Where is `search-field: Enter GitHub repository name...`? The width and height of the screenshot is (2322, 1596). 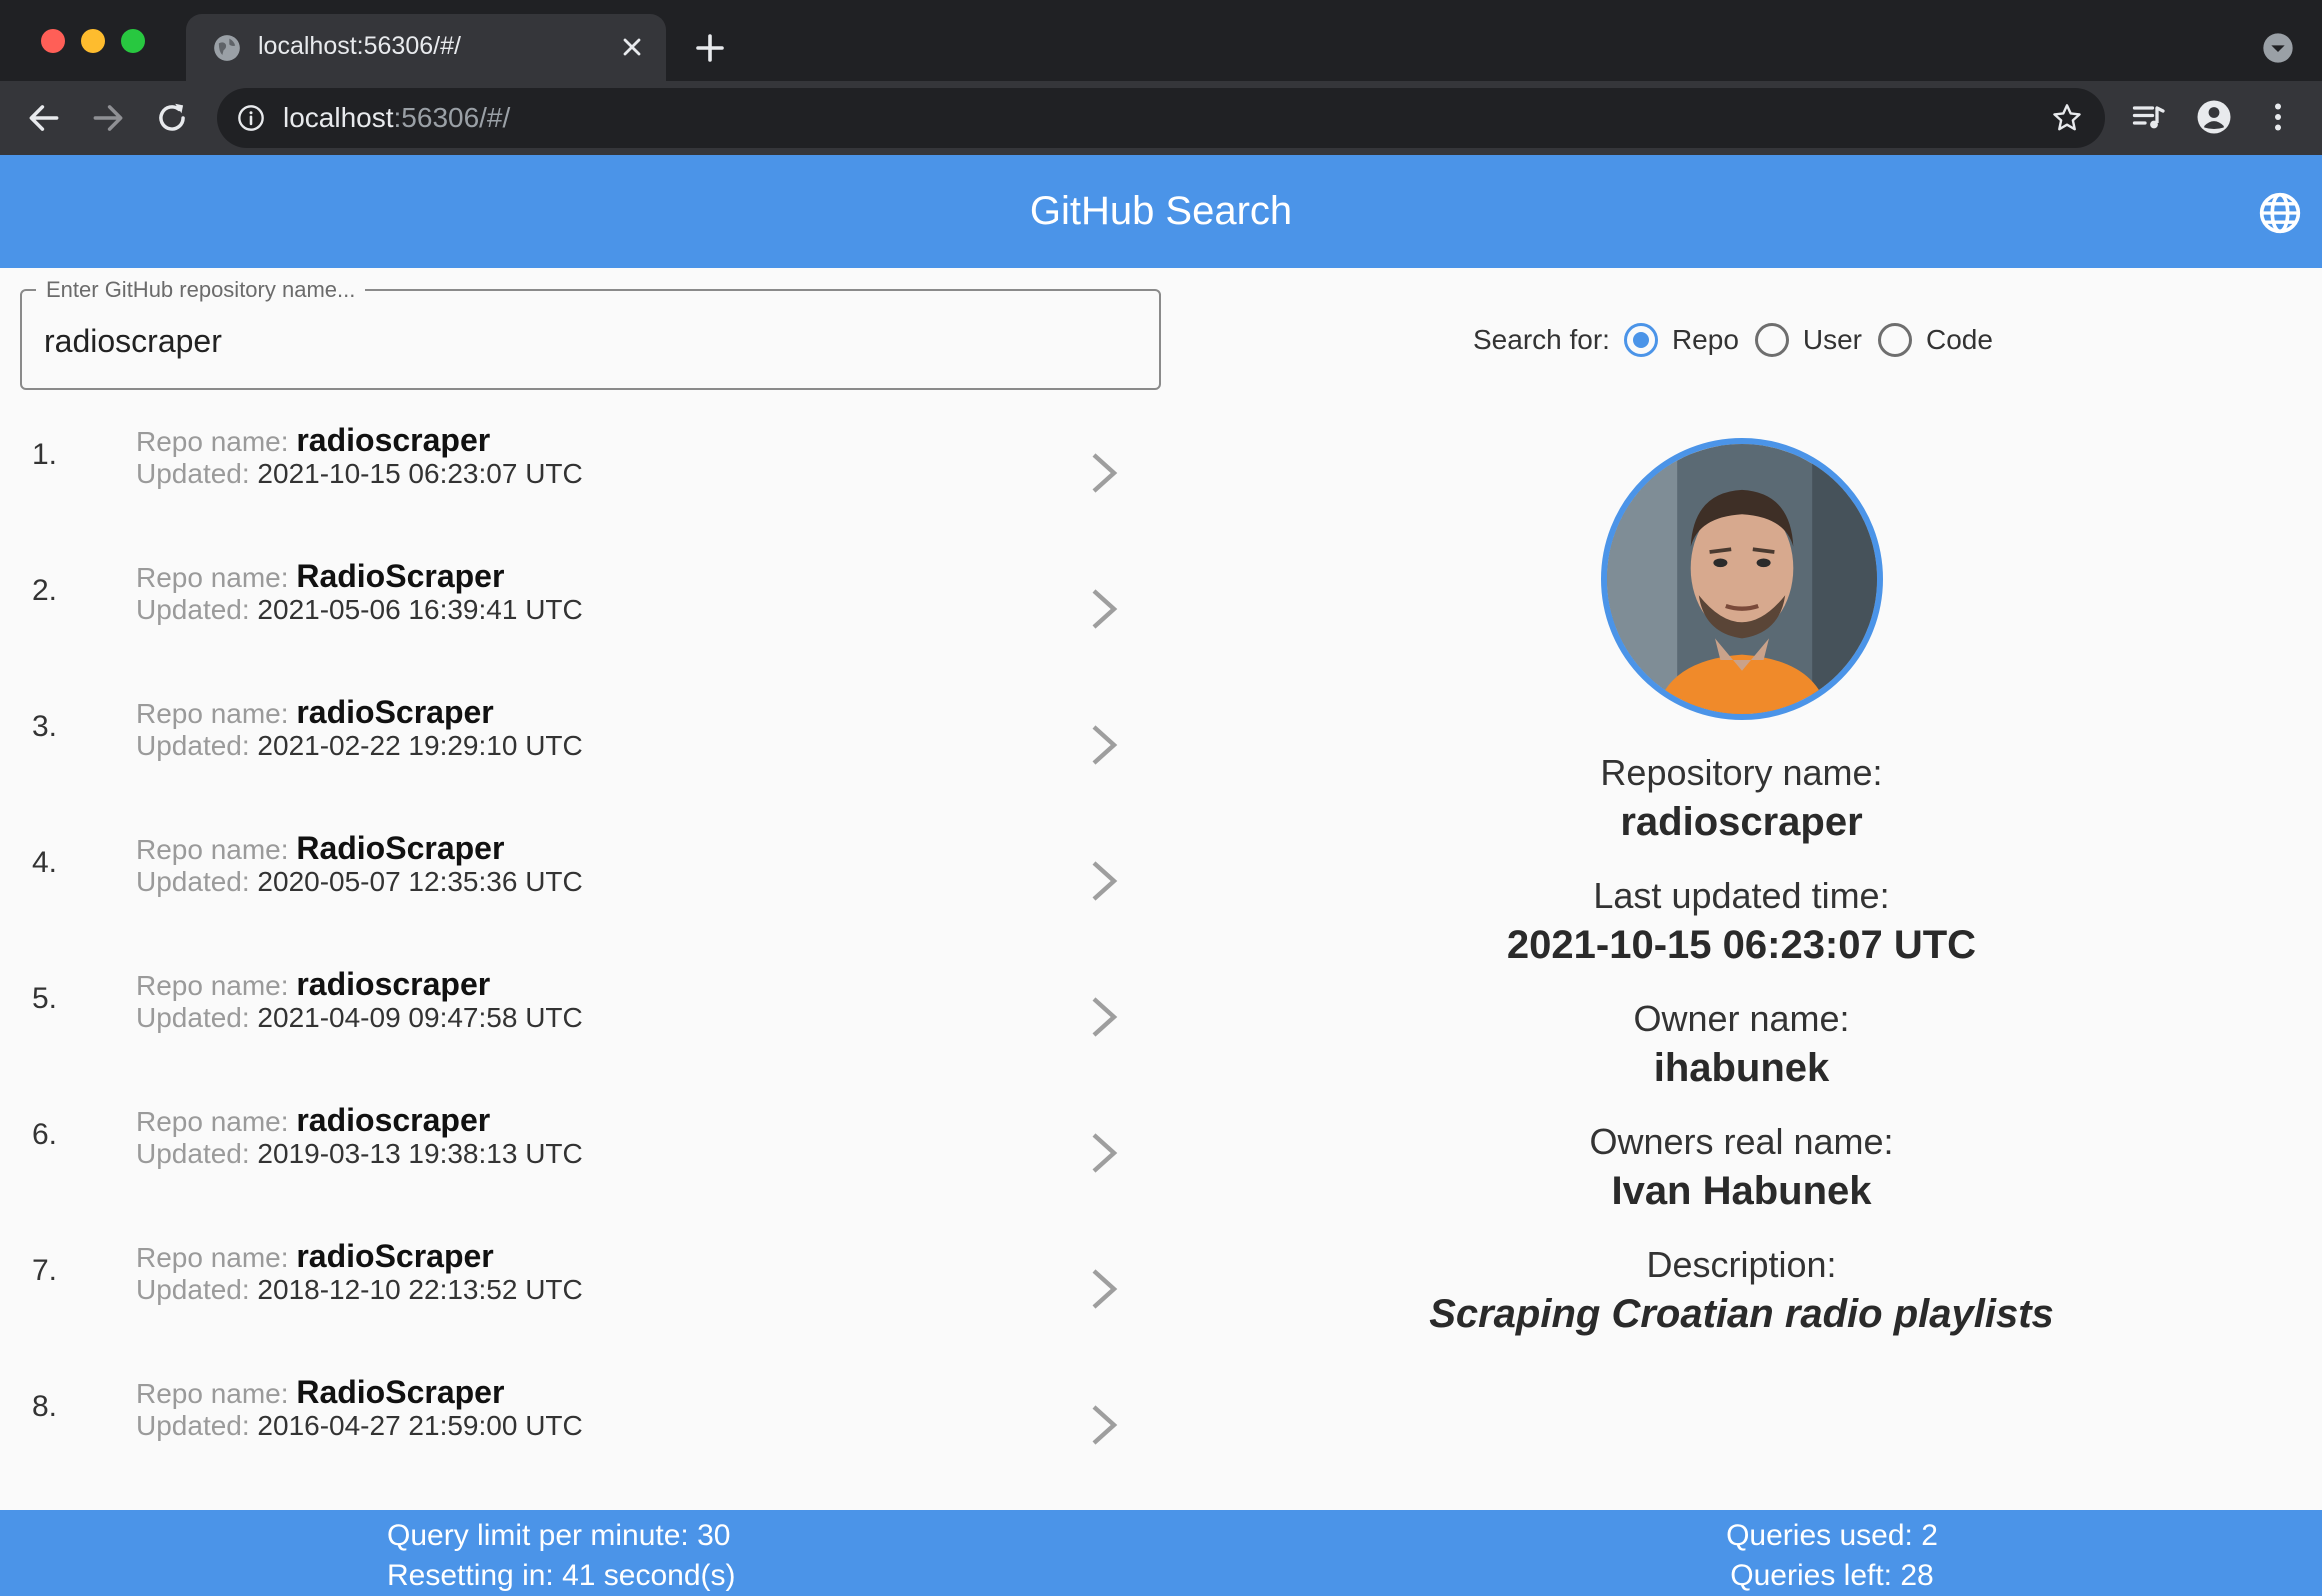 search-field: Enter GitHub repository name... is located at coordinates (590, 333).